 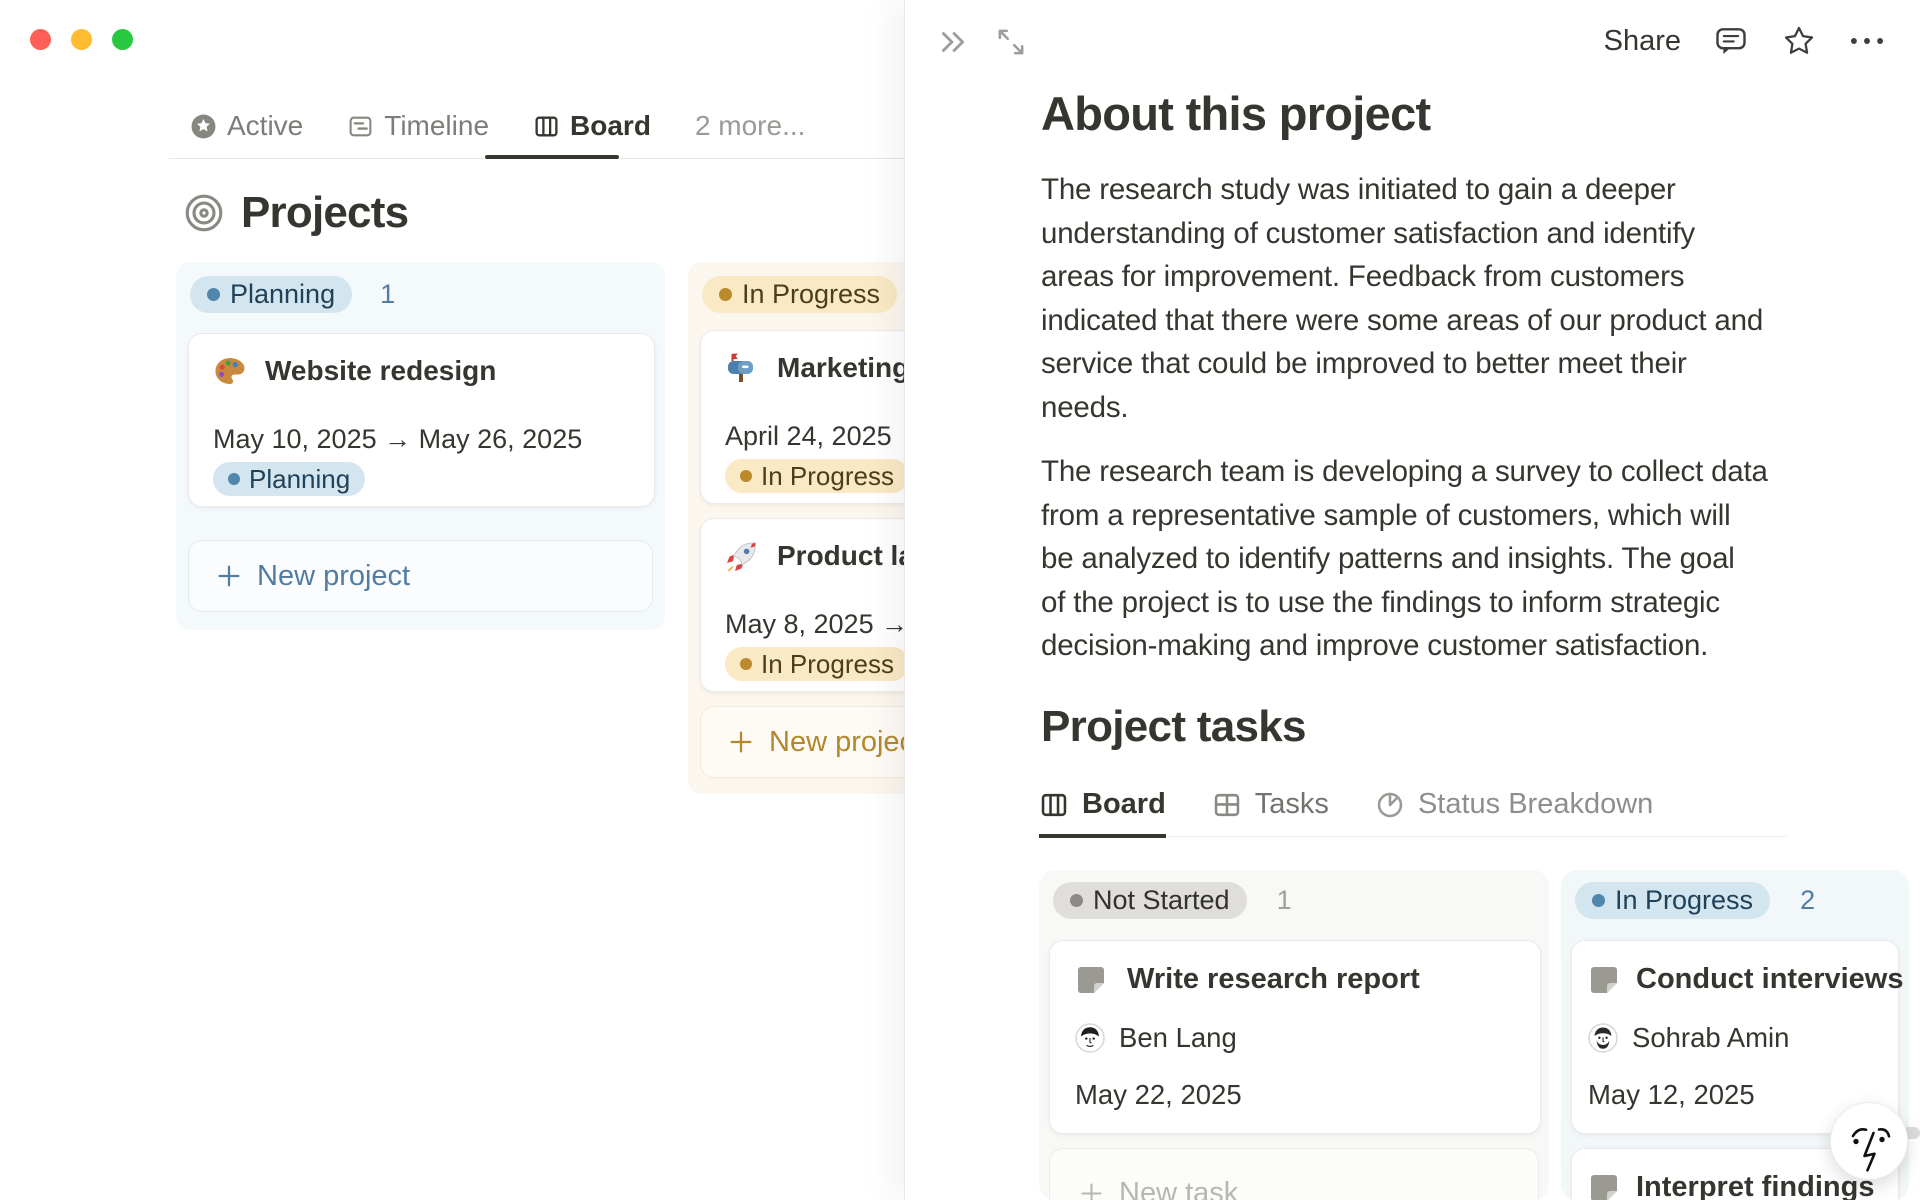 I want to click on tab-label: Active, so click(x=265, y=125).